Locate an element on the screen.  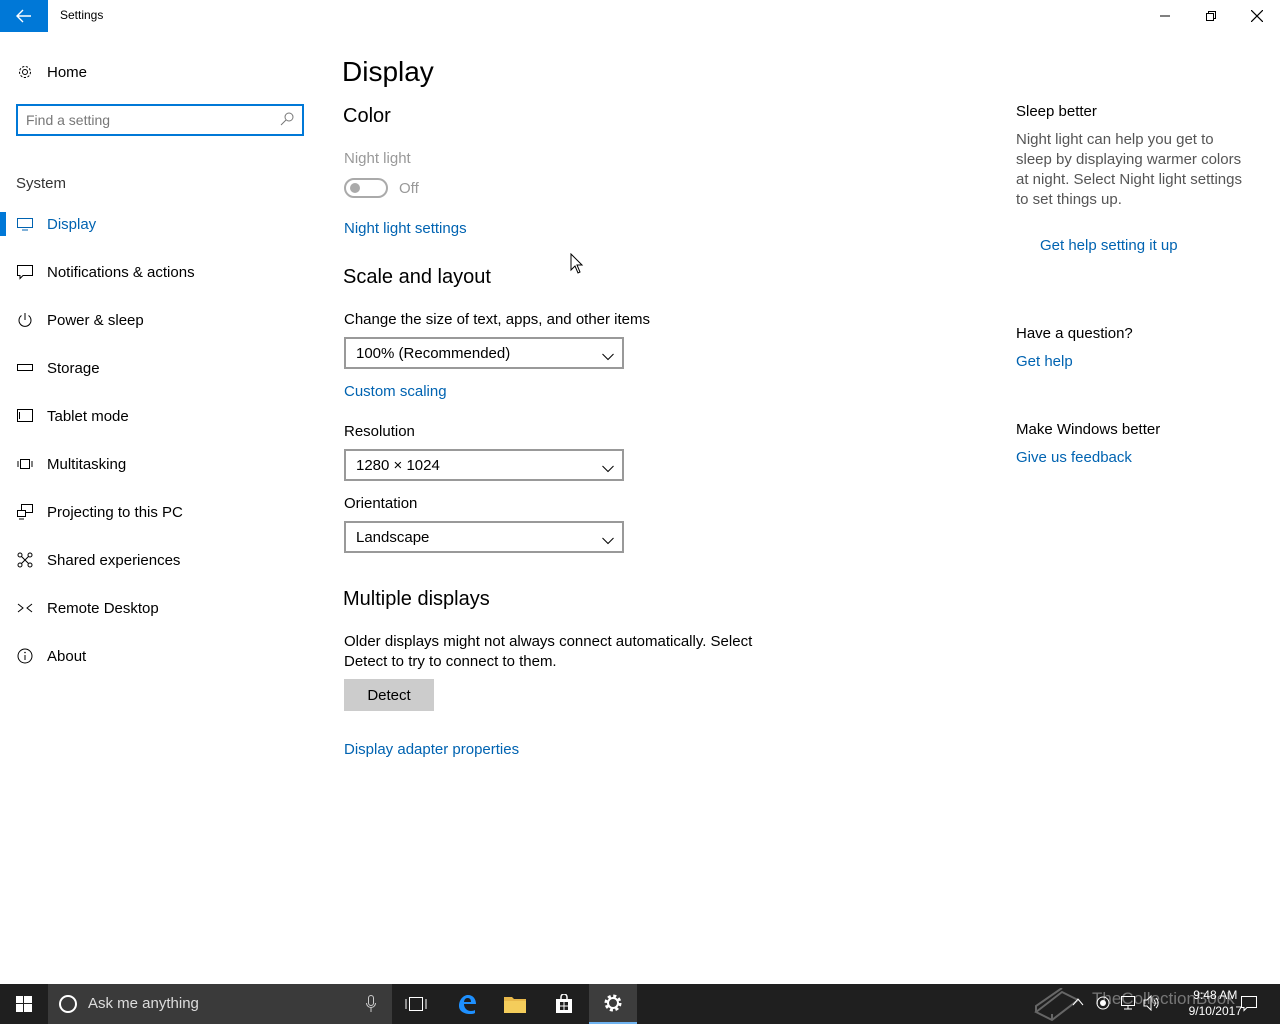
network-icon is located at coordinates (1128, 1003).